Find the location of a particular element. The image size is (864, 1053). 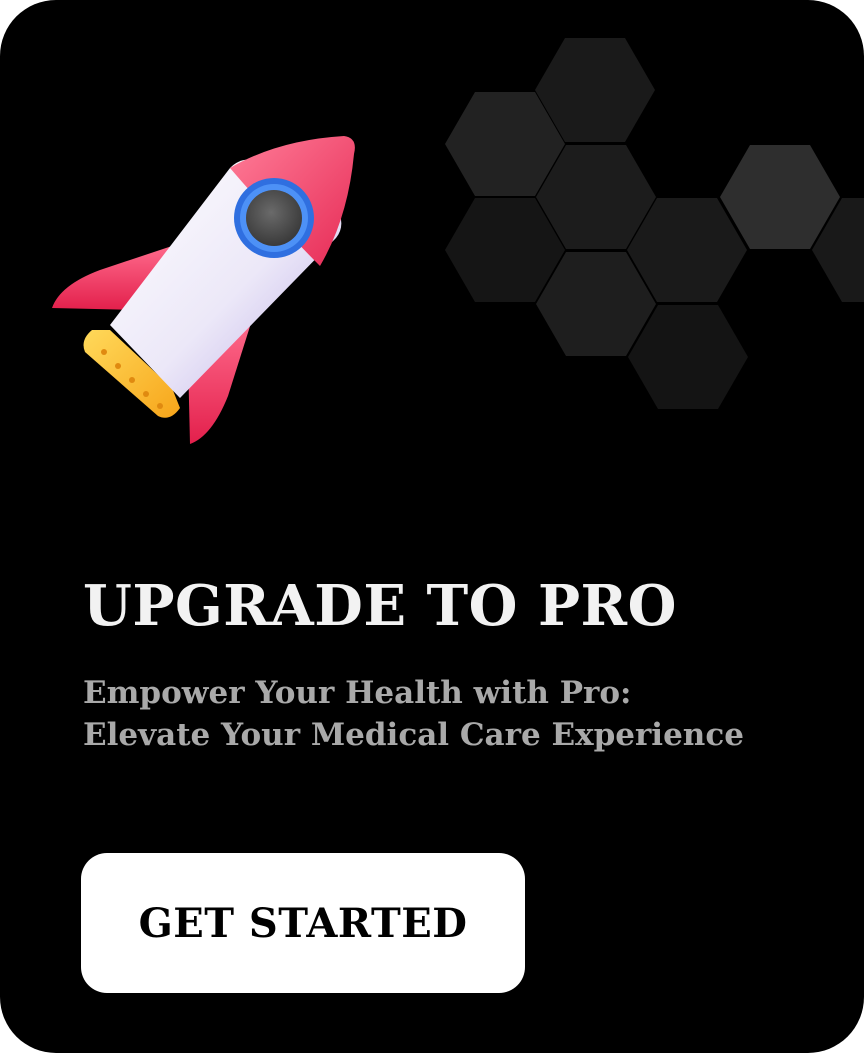

rocket-window is located at coordinates (274, 218).